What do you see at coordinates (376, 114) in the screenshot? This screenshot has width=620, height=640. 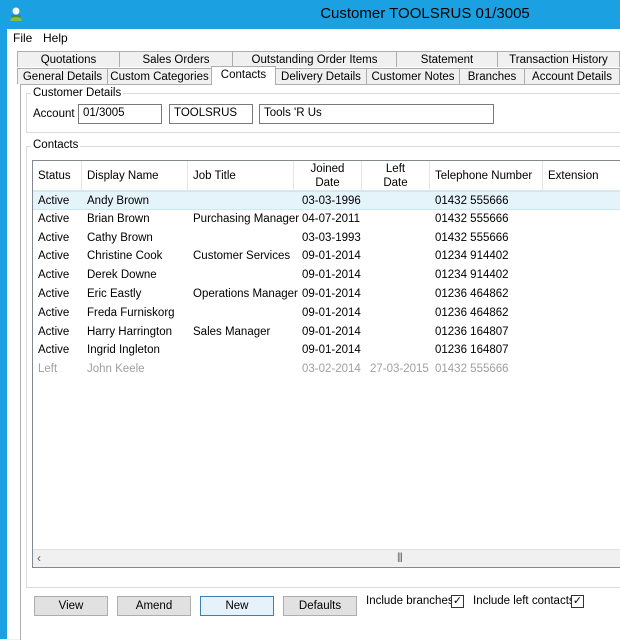 I see `account-name-field: Tools 'R Us` at bounding box center [376, 114].